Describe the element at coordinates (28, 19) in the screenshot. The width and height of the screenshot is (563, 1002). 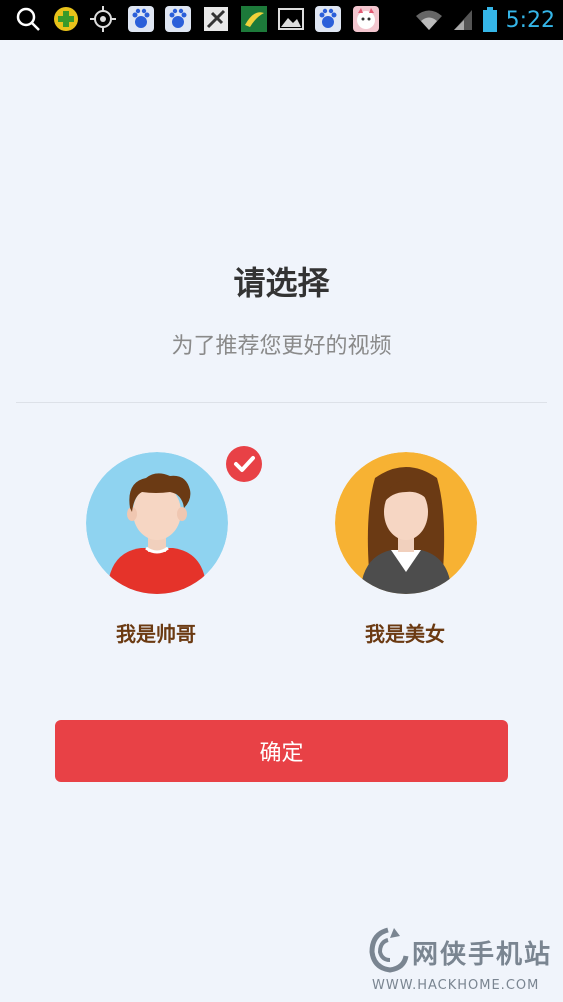
I see `search-icon` at that location.